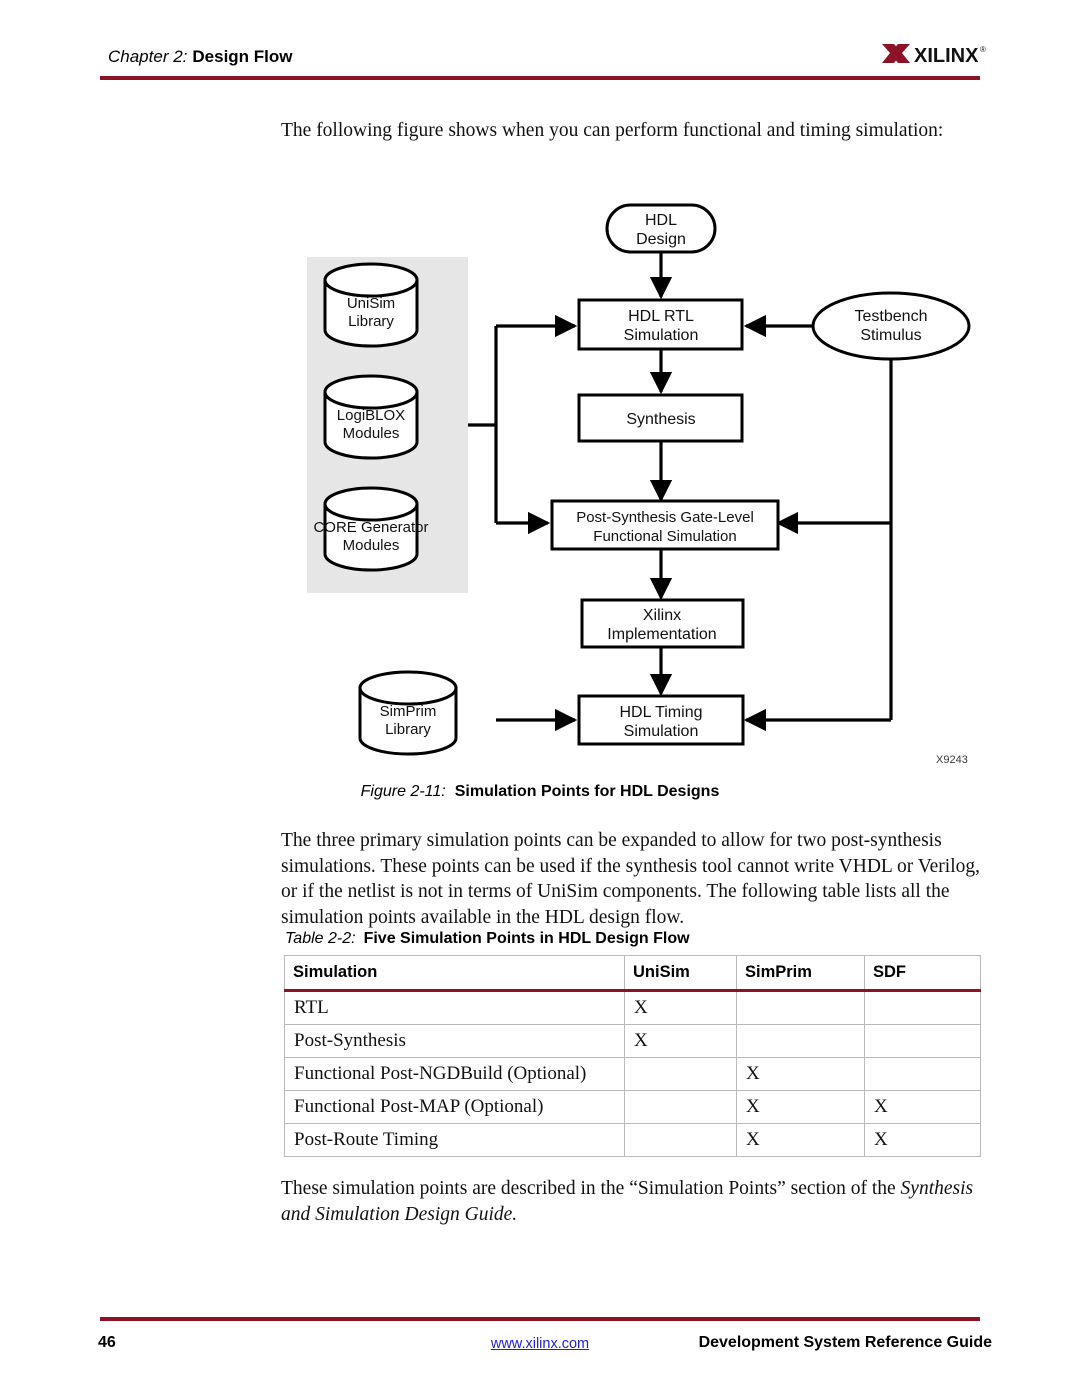  Describe the element at coordinates (922, 973) in the screenshot. I see `column-header-sdf: SDF` at that location.